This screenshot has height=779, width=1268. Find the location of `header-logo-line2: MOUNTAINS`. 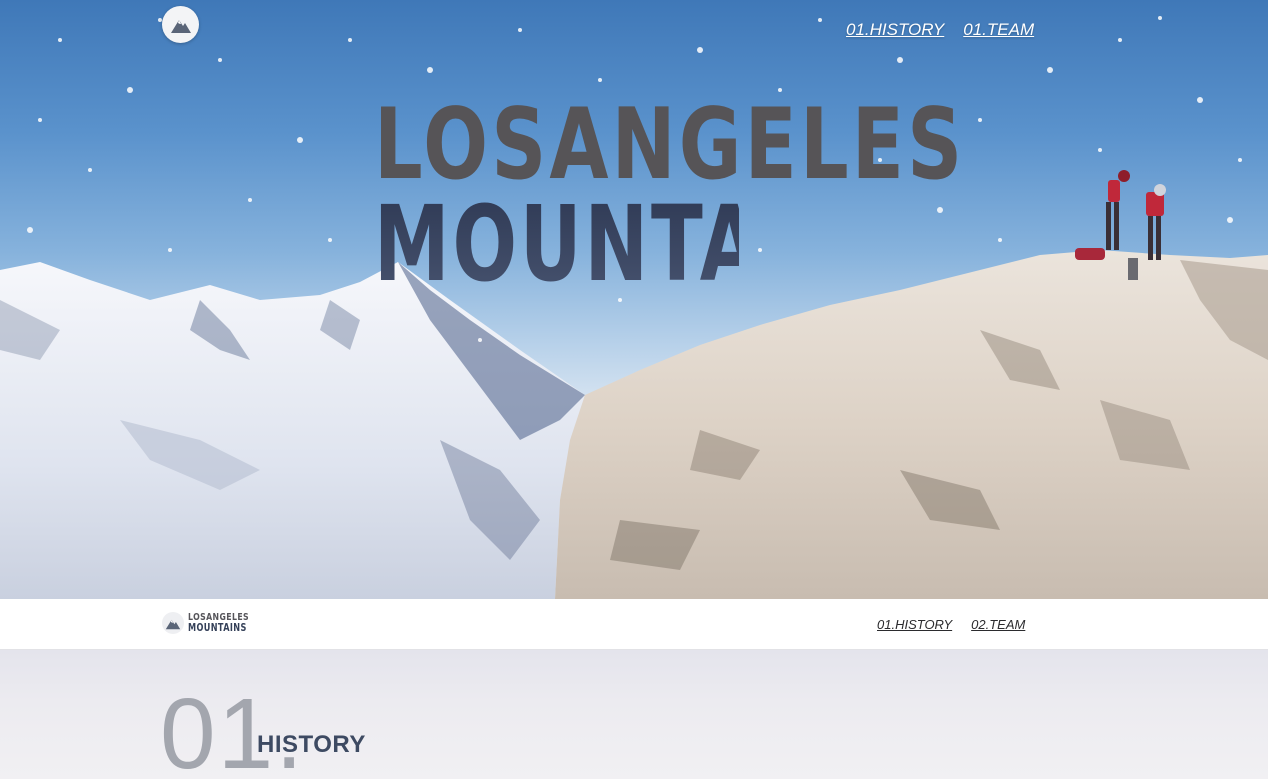

header-logo-line2: MOUNTAINS is located at coordinates (217, 627).